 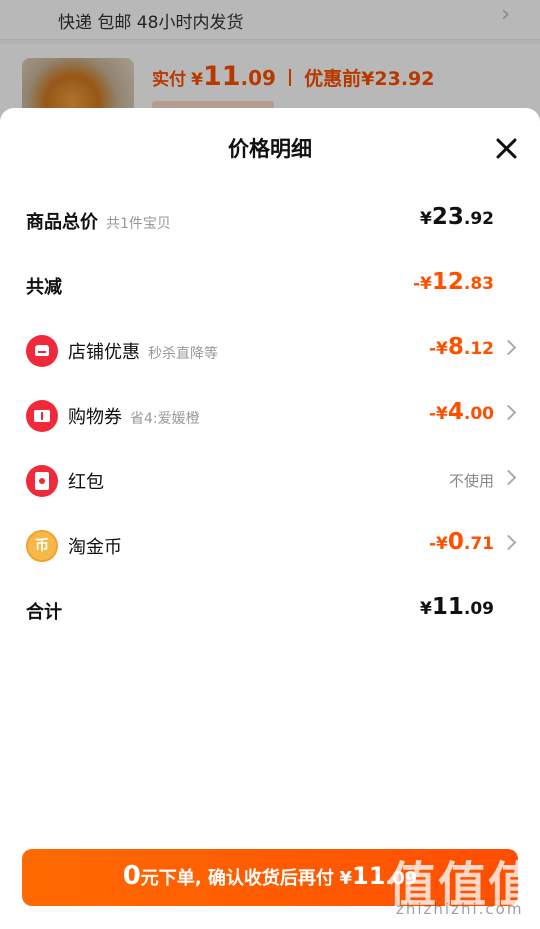 I want to click on row-tao-coin: 币 淘金币 -¥0.71, so click(x=270, y=545).